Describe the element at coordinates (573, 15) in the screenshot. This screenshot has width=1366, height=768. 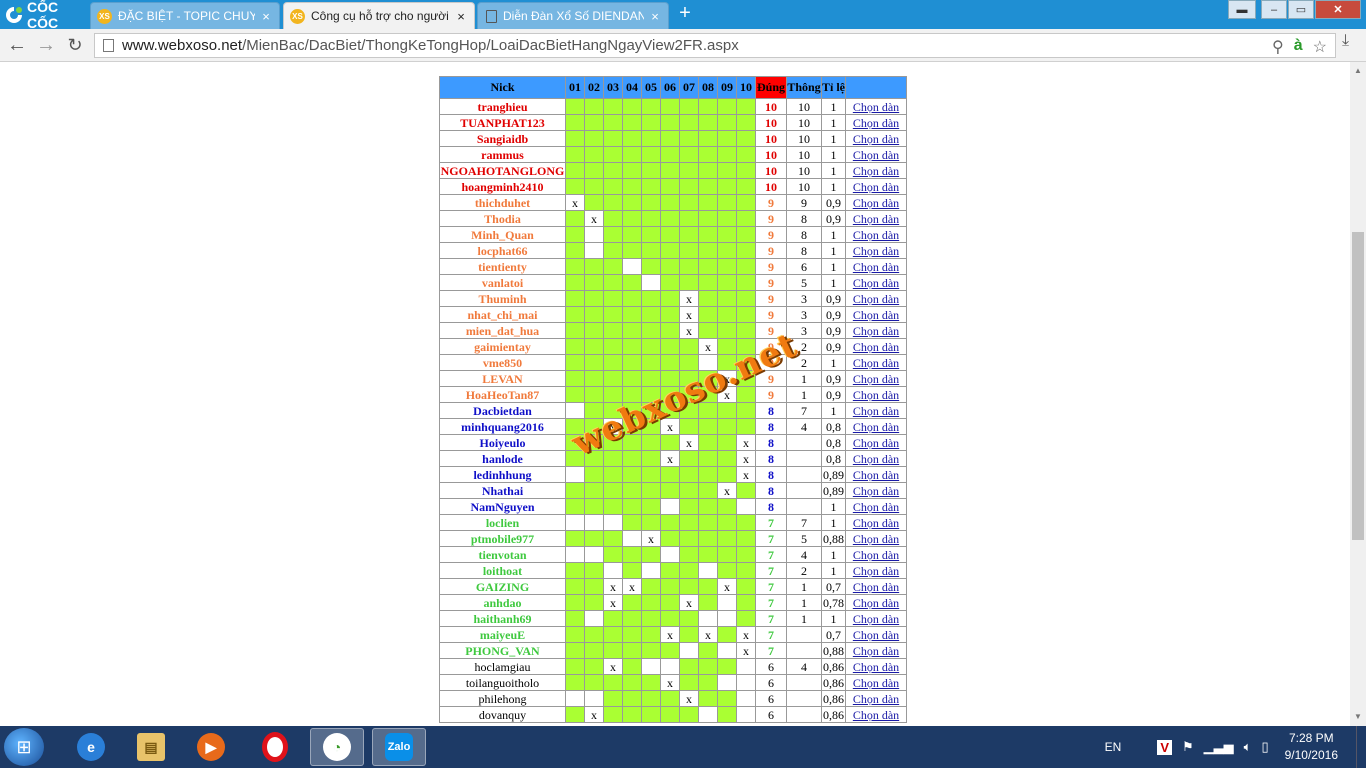
I see `tab-dien-dan: Diễn Đàn Xổ Số DIENDAN ×` at that location.